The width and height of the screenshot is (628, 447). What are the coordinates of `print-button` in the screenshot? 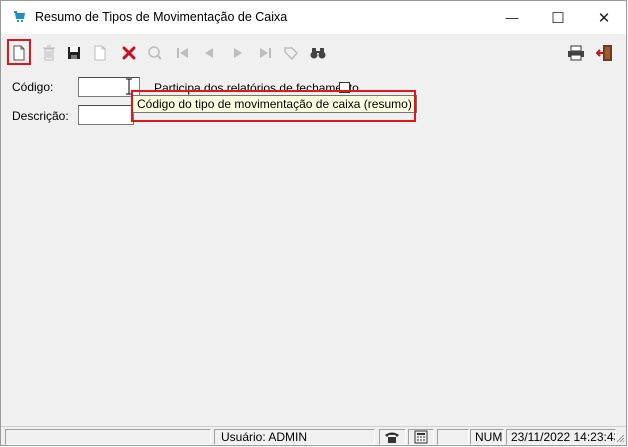 It's located at (576, 53).